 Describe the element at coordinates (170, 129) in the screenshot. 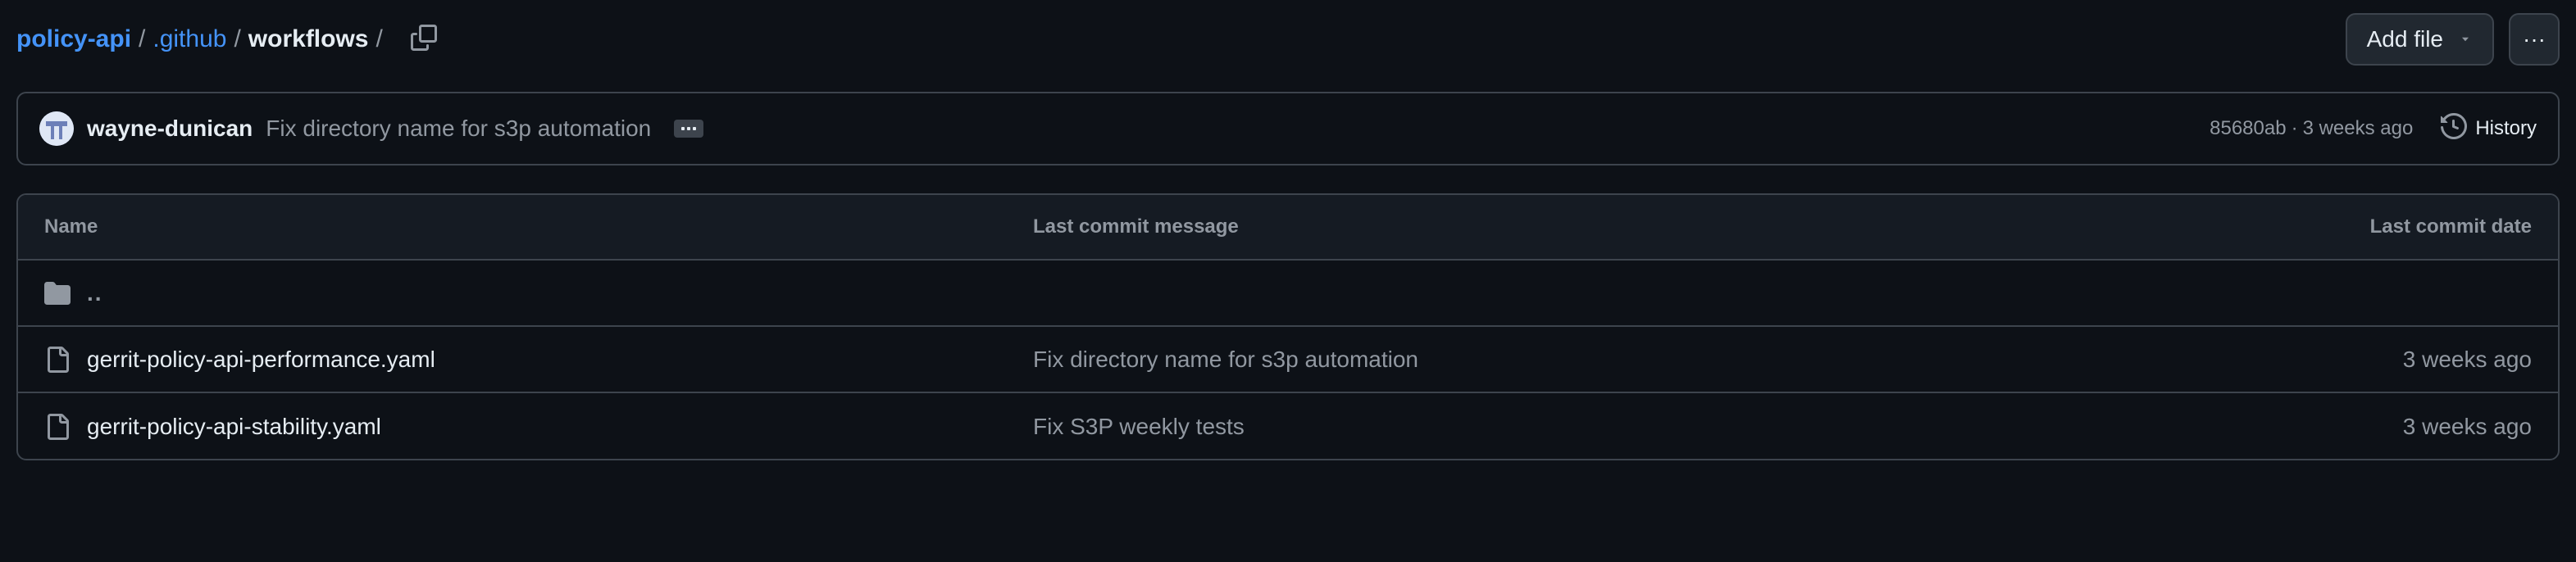

I see `commit-author: wayne-dunican` at that location.